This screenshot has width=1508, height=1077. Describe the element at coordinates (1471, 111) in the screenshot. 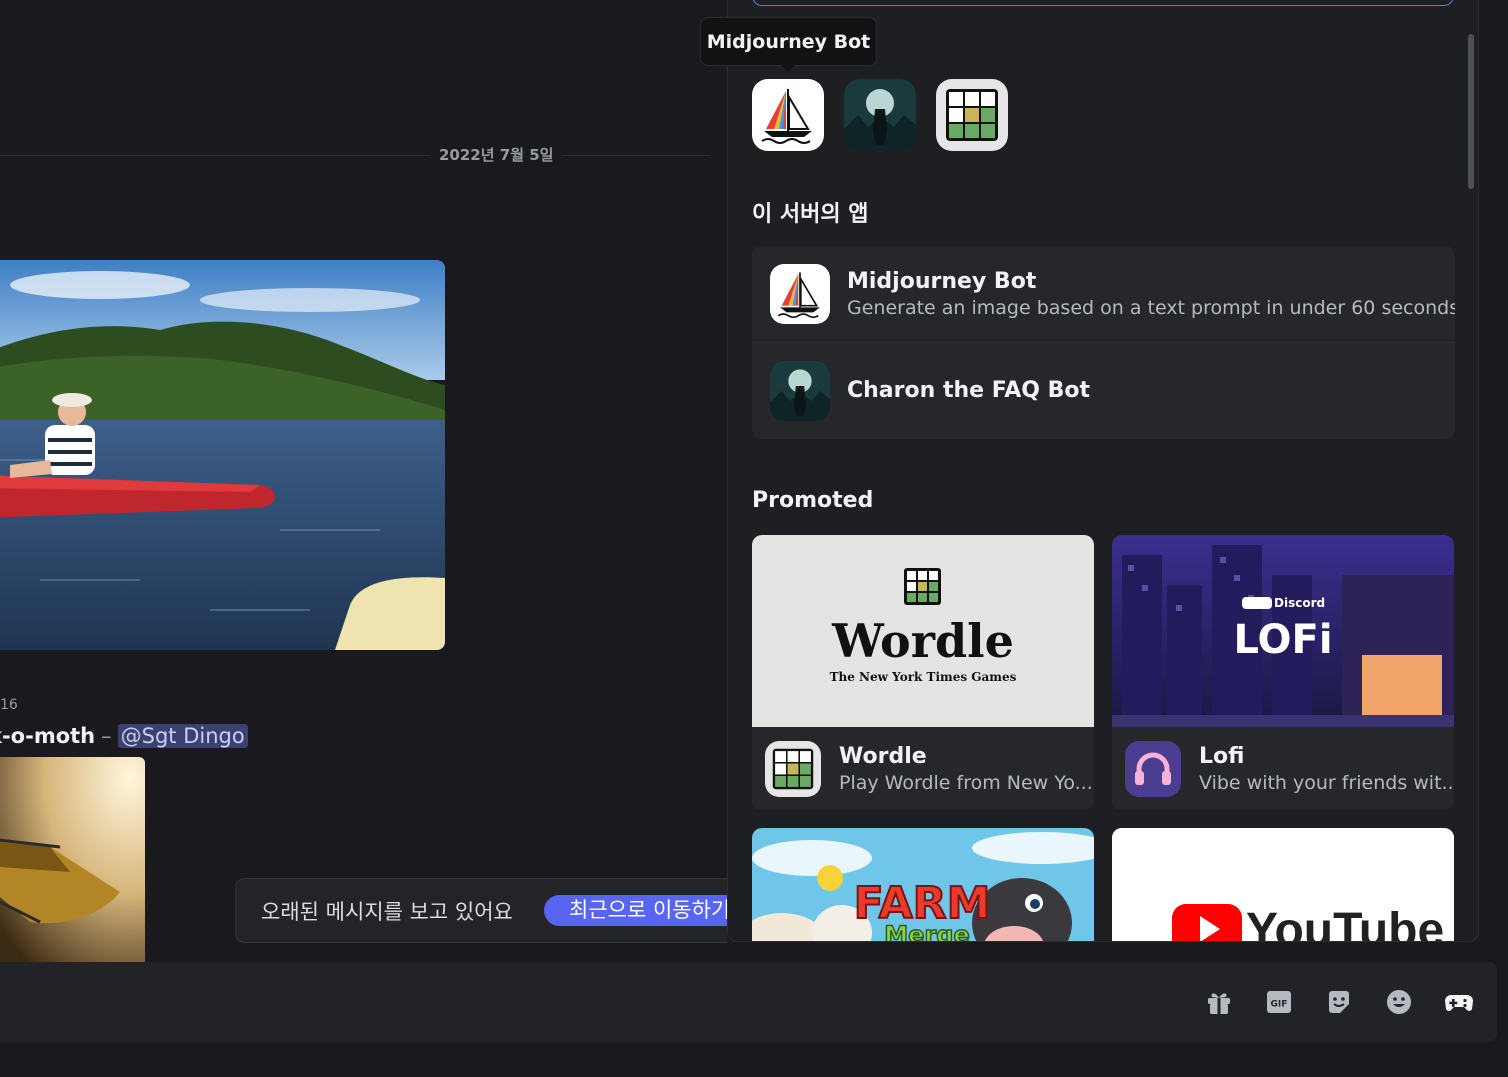

I see `launcher-scrollbar` at that location.